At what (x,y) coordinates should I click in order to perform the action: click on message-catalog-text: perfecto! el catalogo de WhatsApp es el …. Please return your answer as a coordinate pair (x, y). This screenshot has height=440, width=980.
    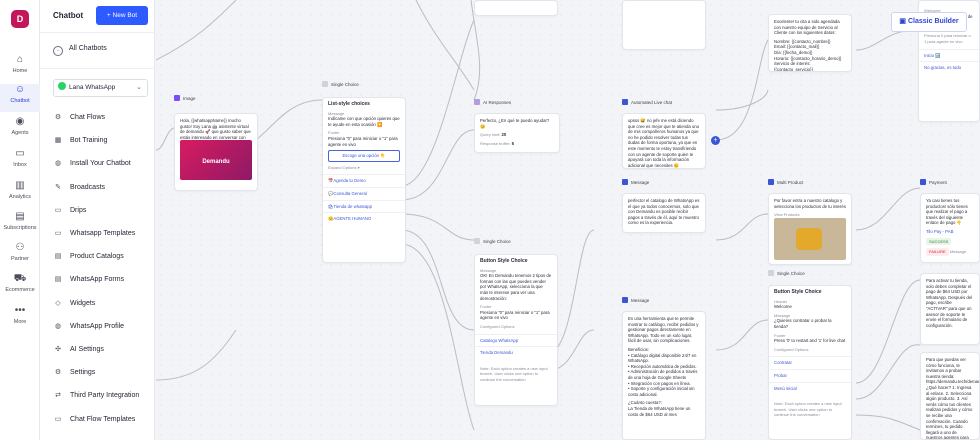
    Looking at the image, I should click on (664, 212).